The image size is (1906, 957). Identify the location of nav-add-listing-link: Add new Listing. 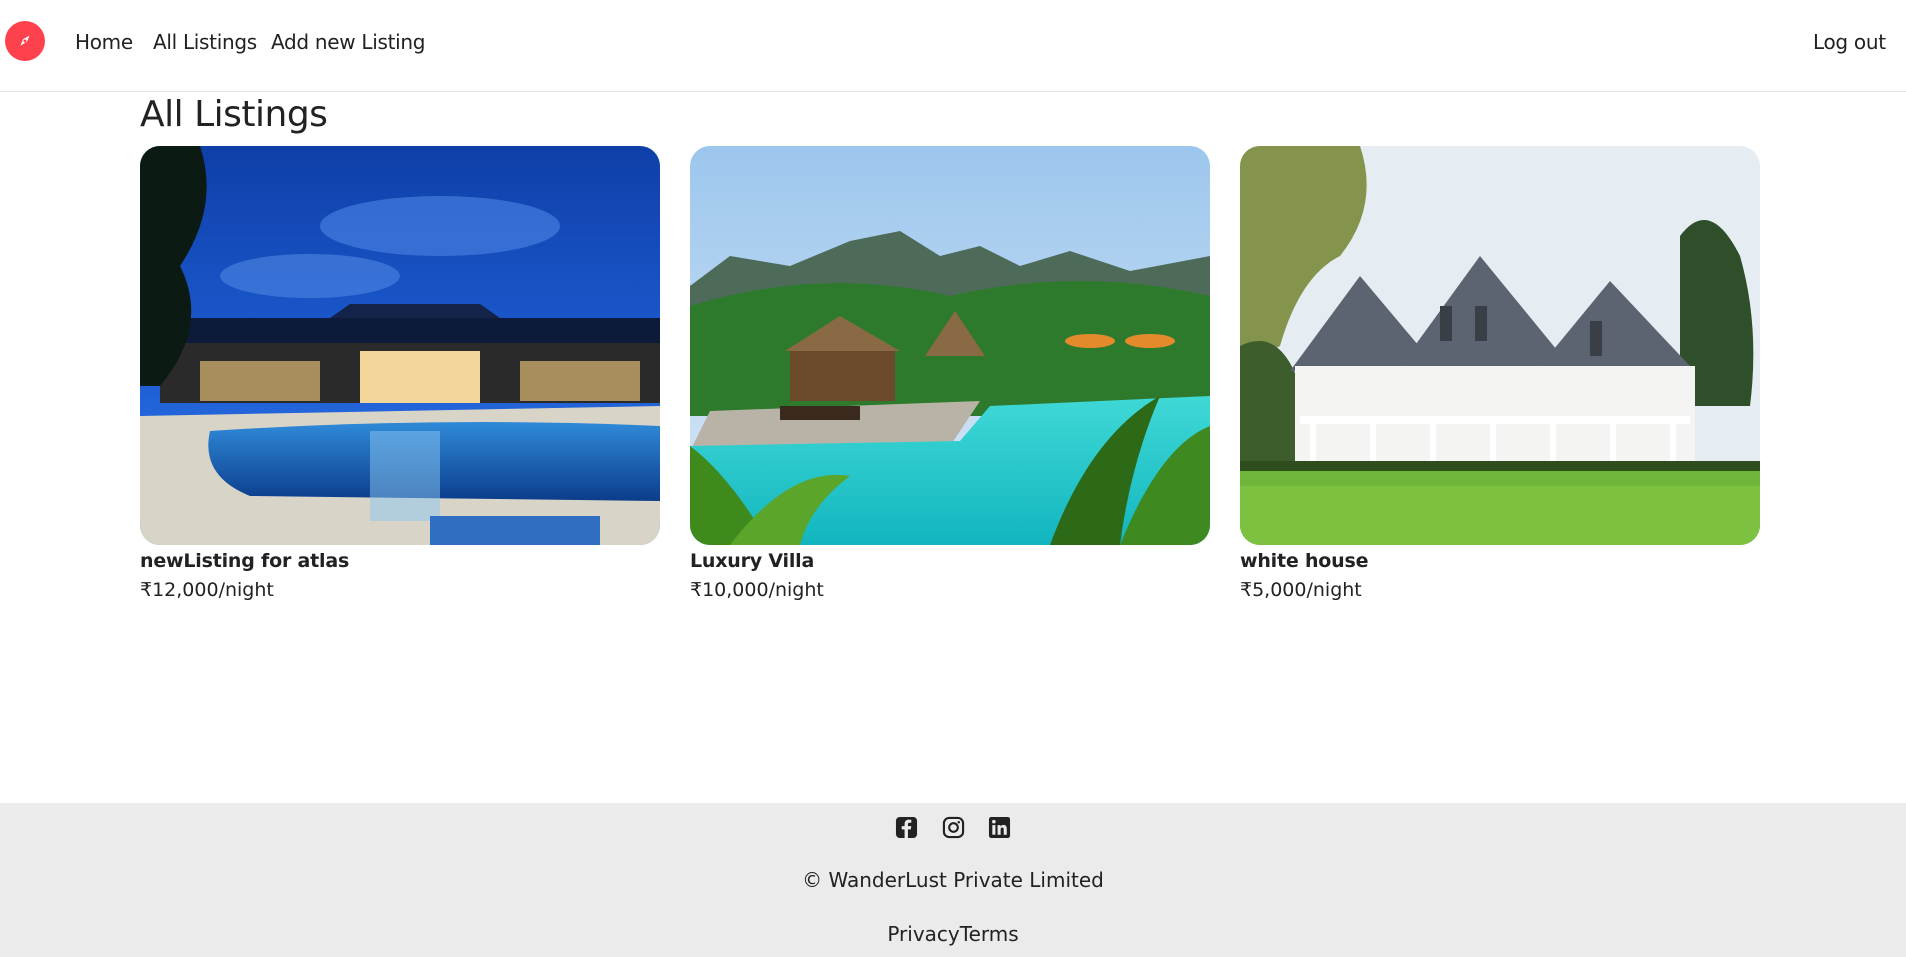
(348, 42).